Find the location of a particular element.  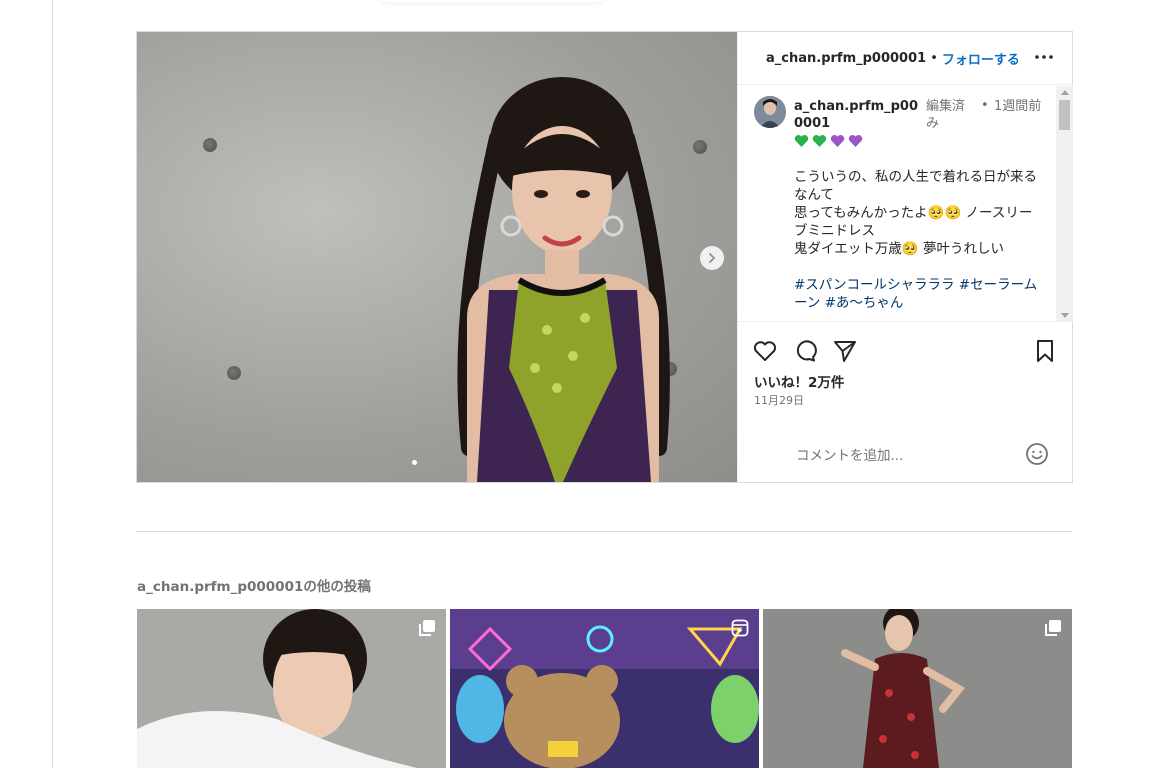

more-options-icon is located at coordinates (1044, 57).